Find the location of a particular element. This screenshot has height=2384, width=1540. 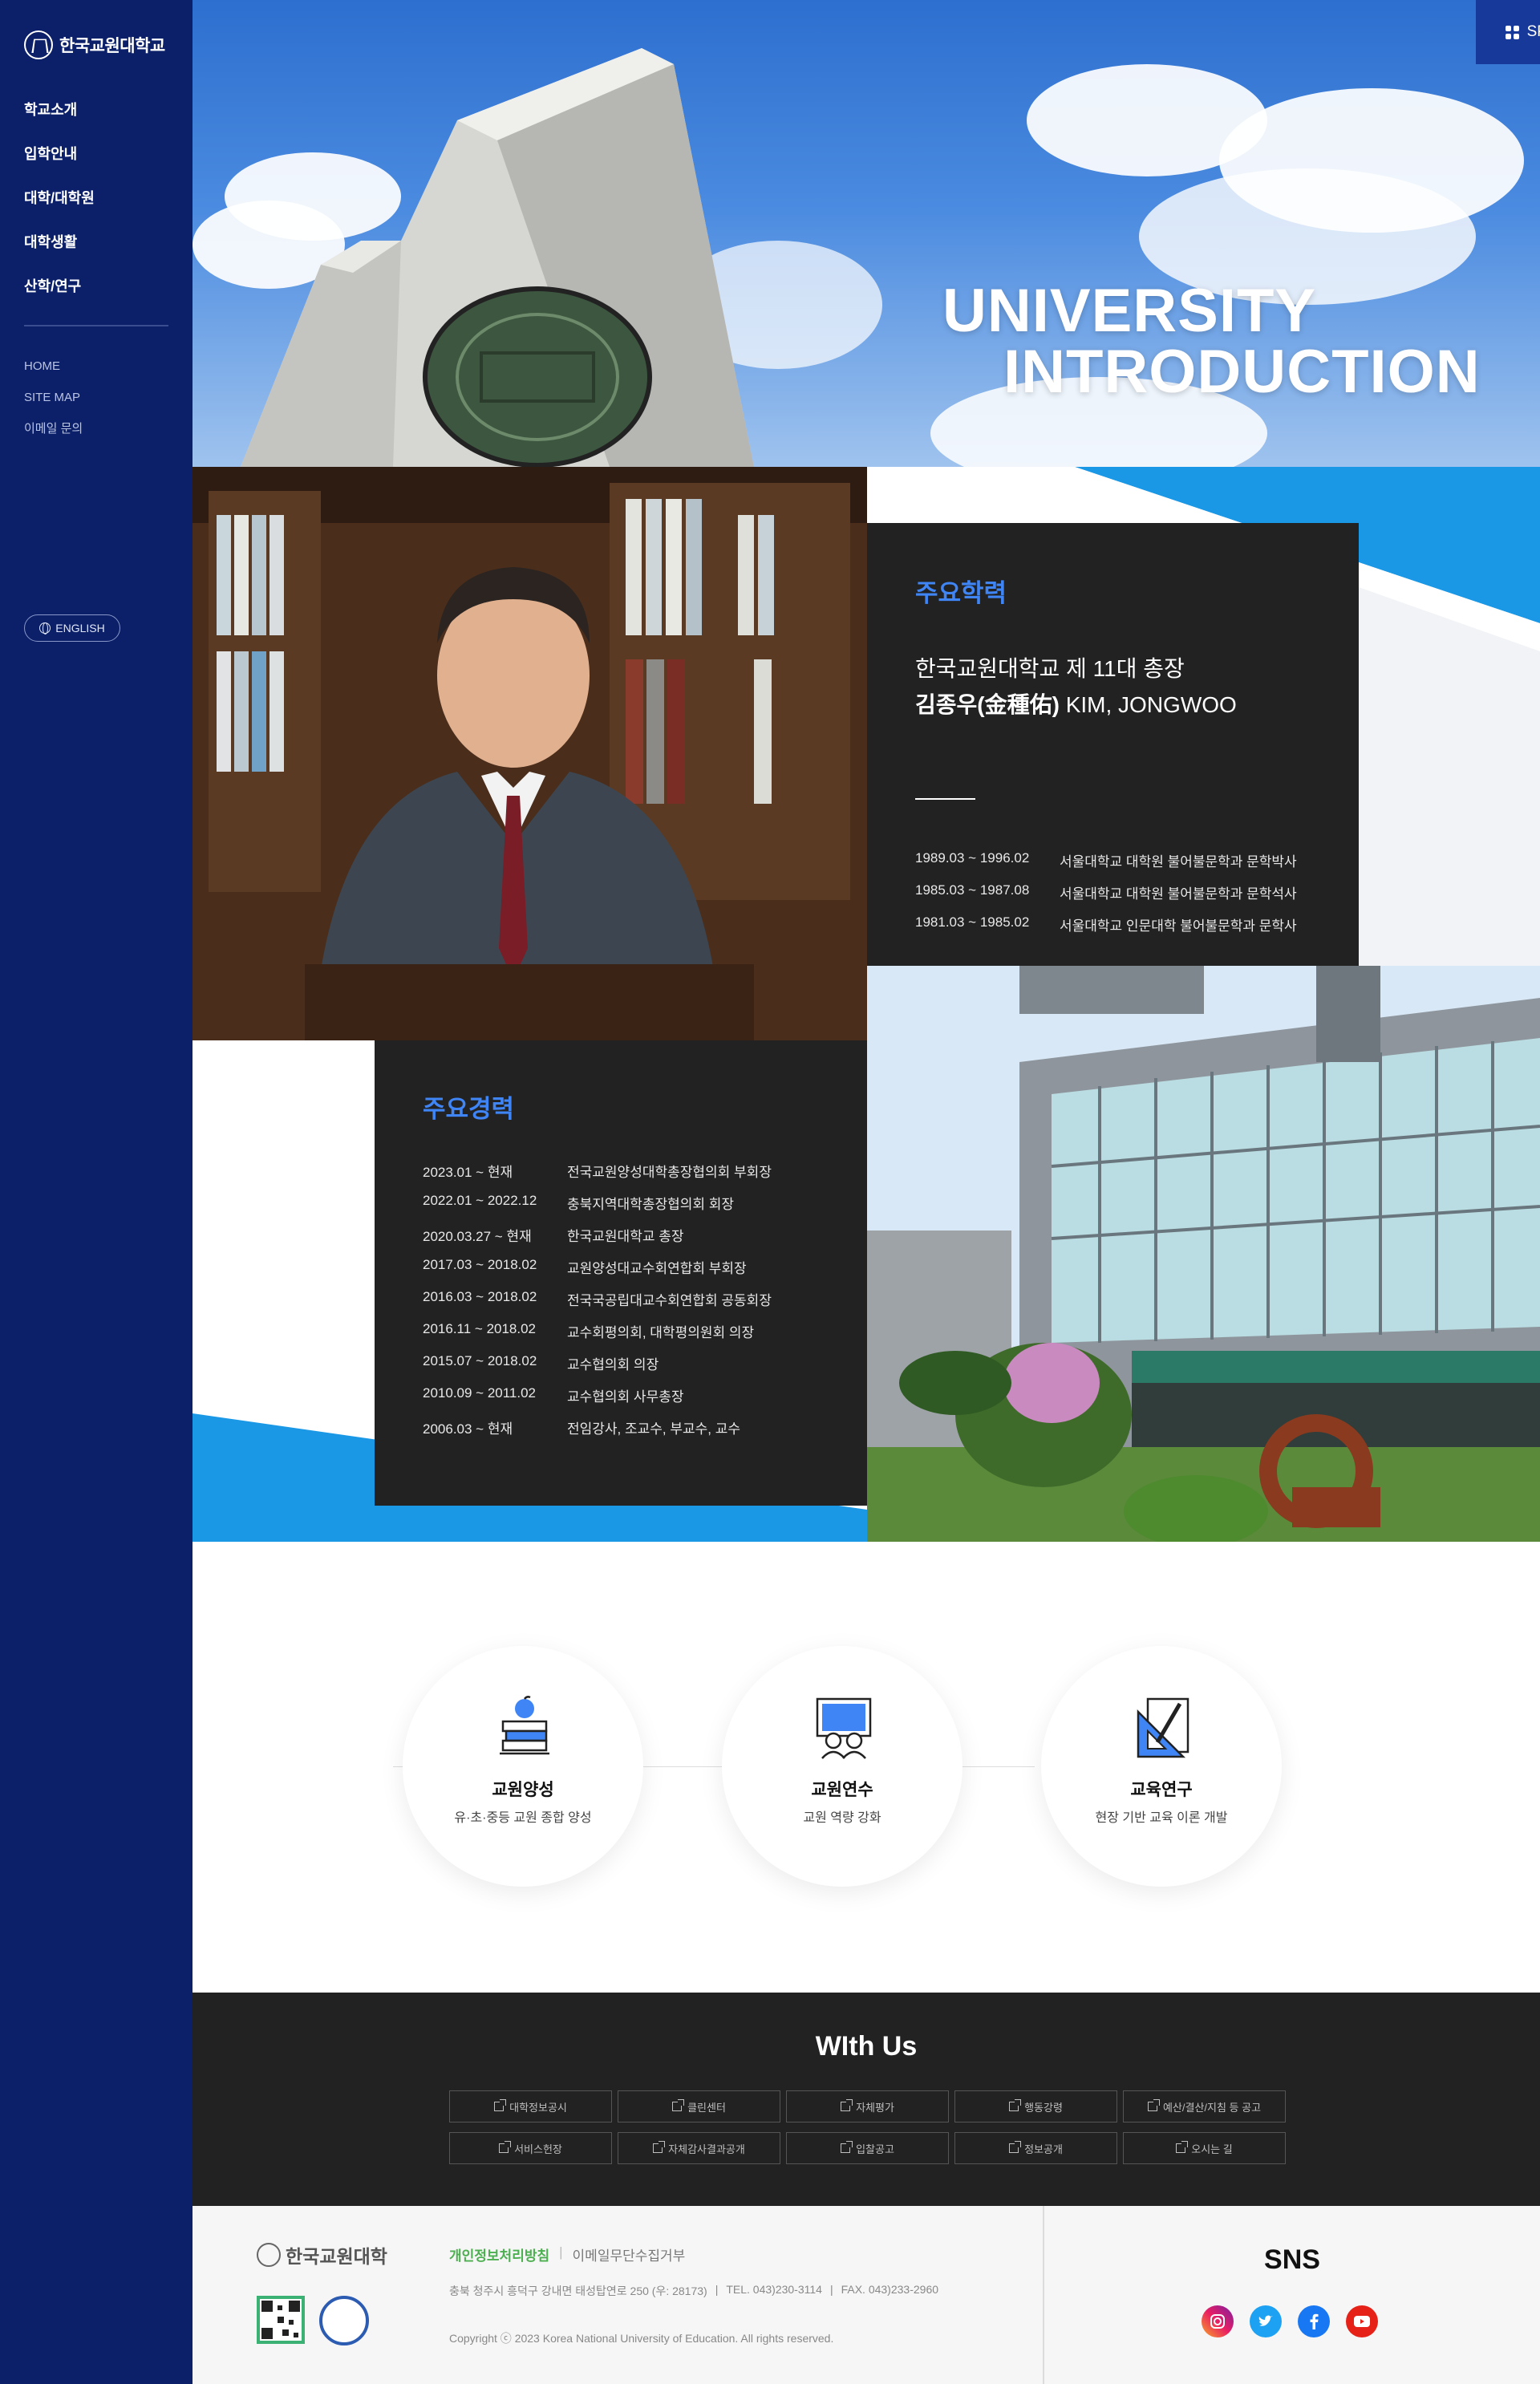

nav-item-colleges: 대학/대학원 is located at coordinates (60, 208).